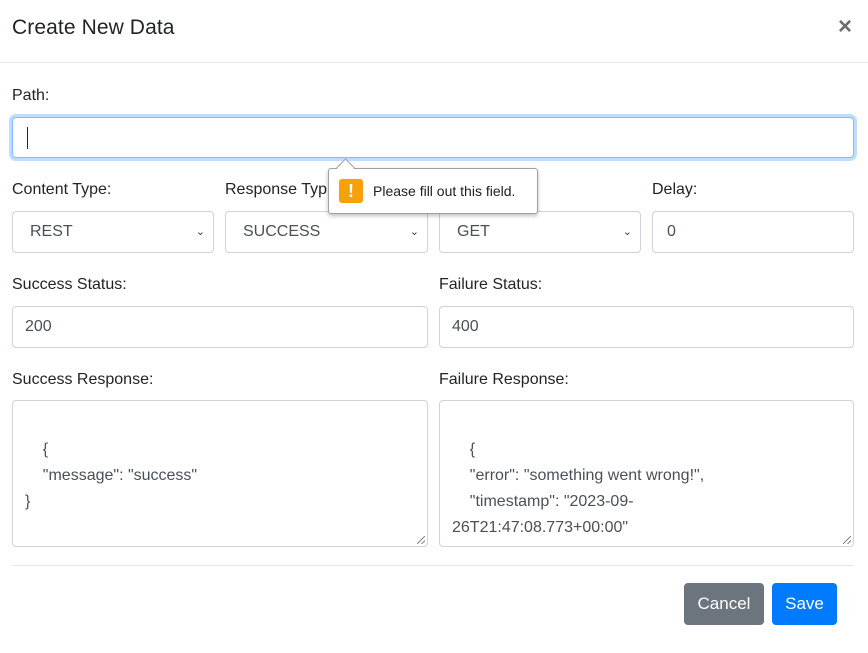 The image size is (868, 653). What do you see at coordinates (753, 232) in the screenshot?
I see `delay-input: 0` at bounding box center [753, 232].